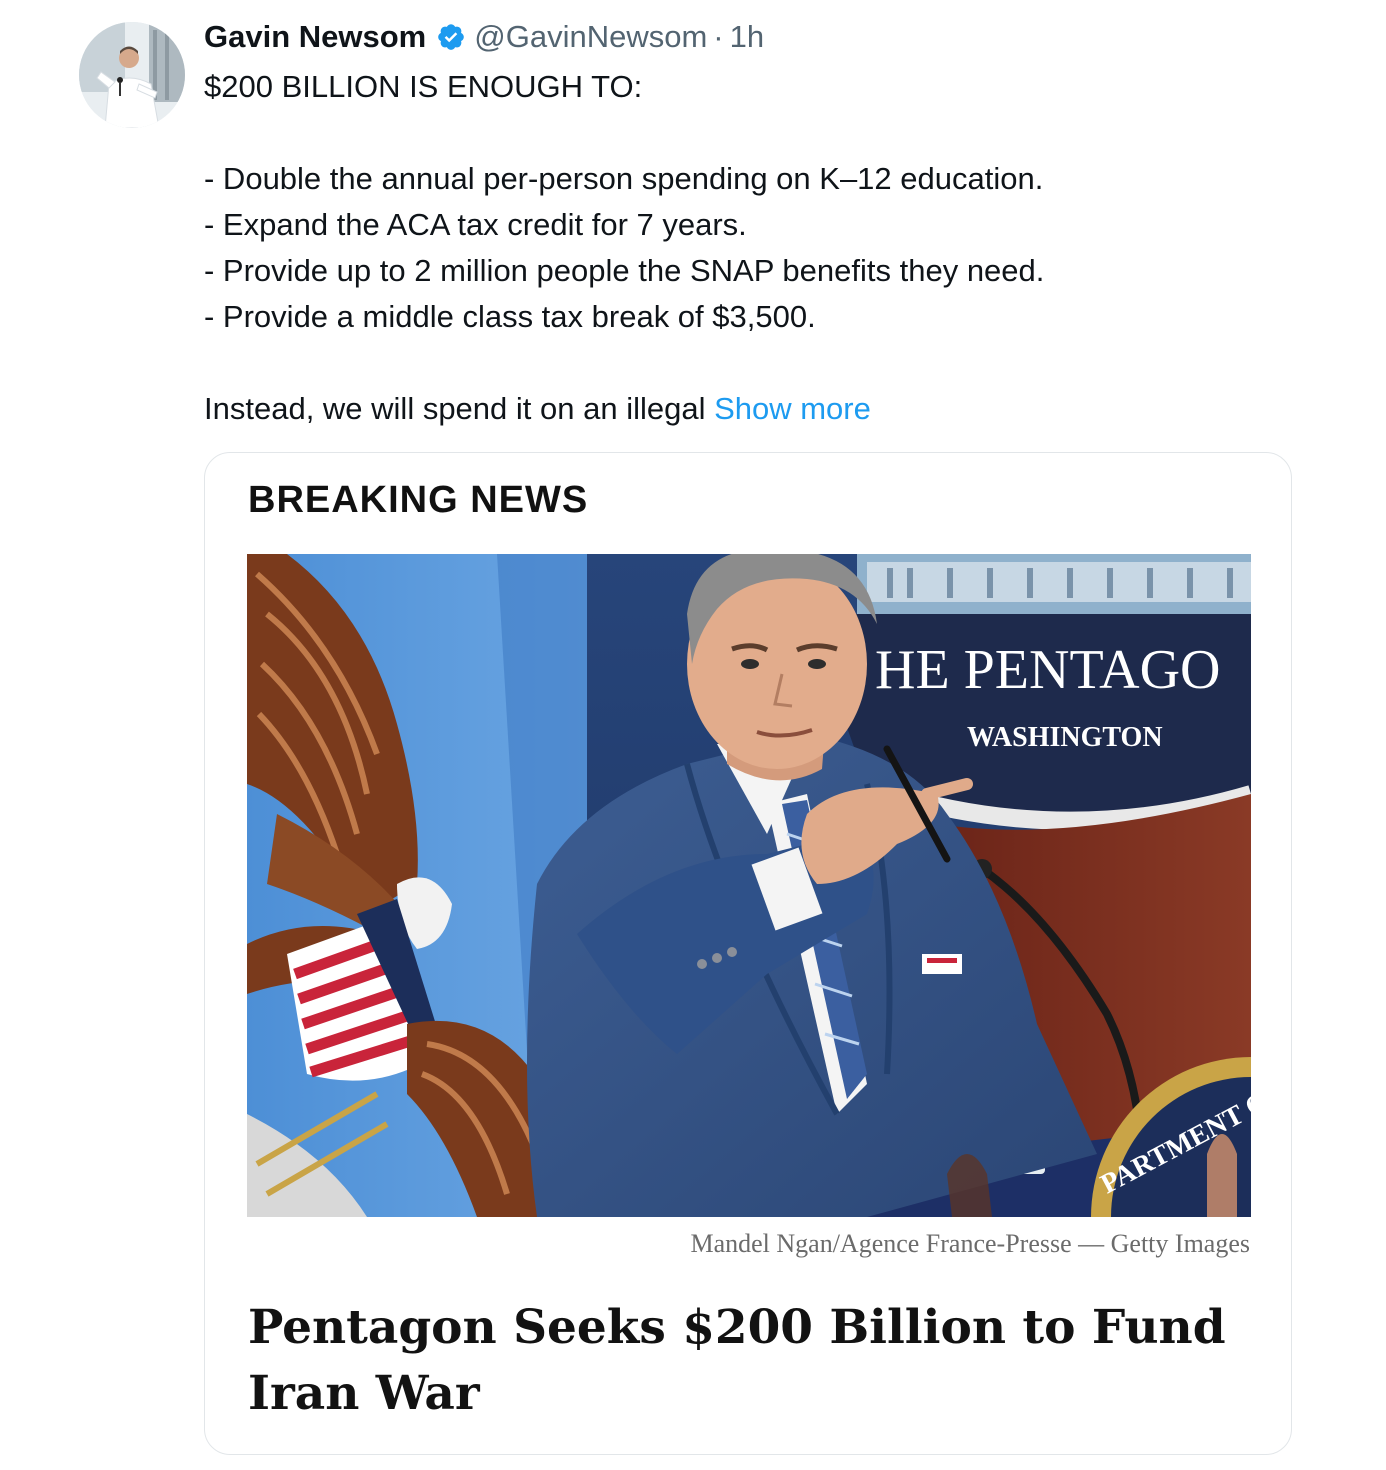 This screenshot has height=1470, width=1386. Describe the element at coordinates (792, 408) in the screenshot. I see `show-more-link: Show more` at that location.